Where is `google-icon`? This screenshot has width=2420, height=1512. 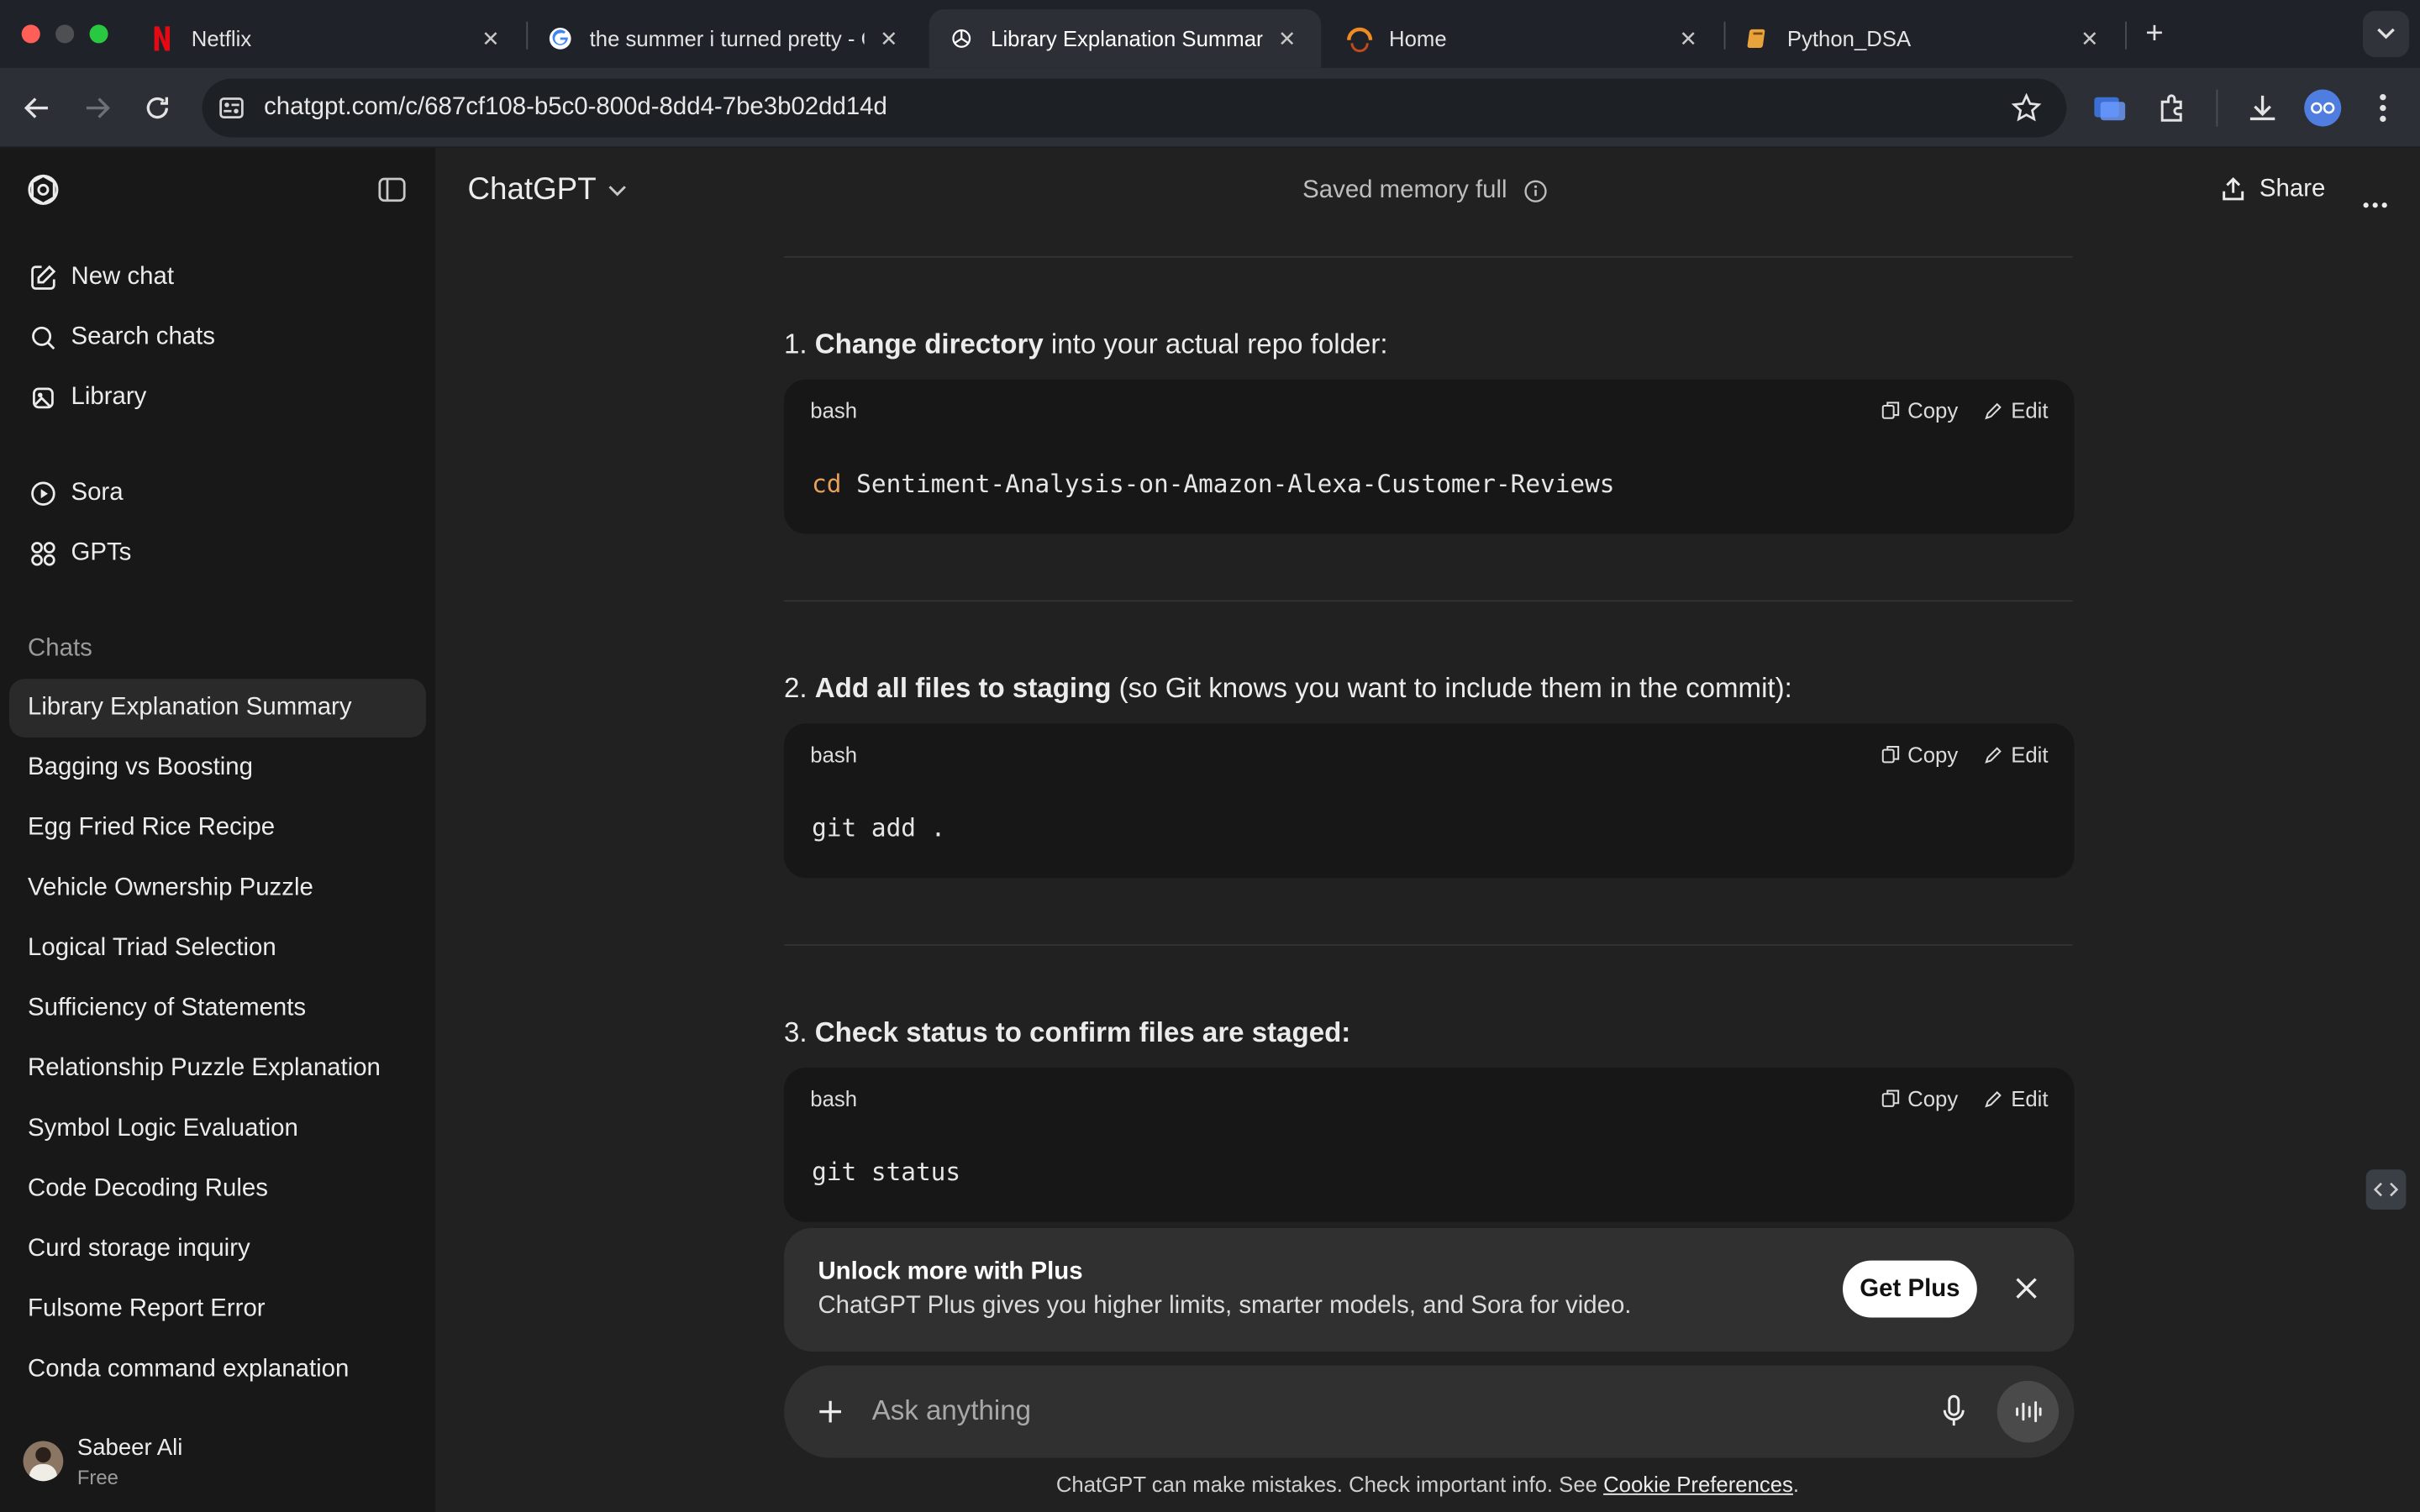
google-icon is located at coordinates (560, 38).